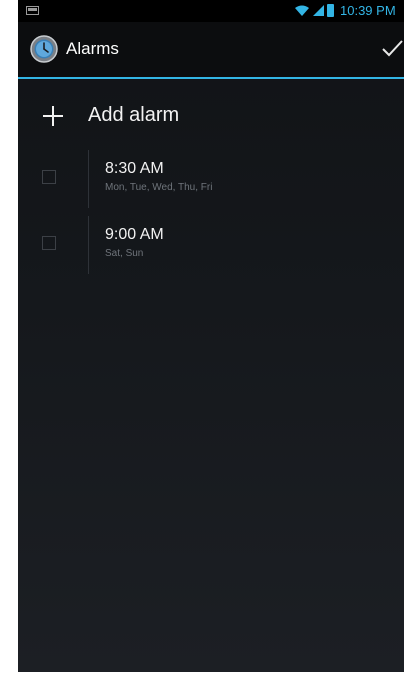  What do you see at coordinates (92, 48) in the screenshot?
I see `page-title: Alarms` at bounding box center [92, 48].